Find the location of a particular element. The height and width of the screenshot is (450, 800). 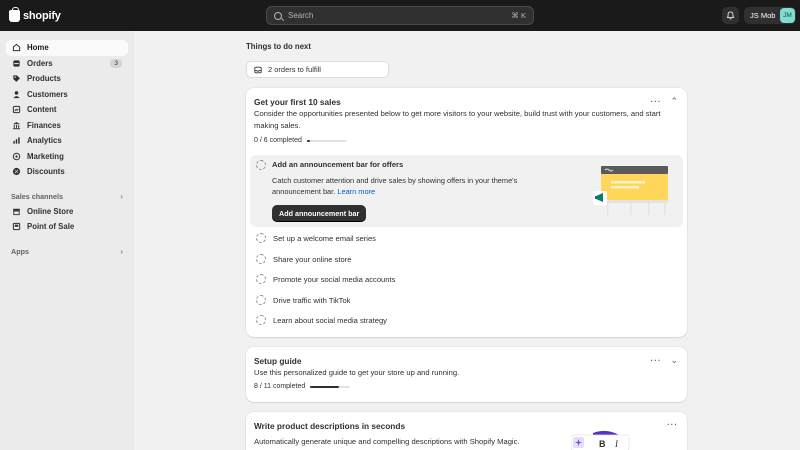

learn-more-link: Learn more is located at coordinates (356, 191).